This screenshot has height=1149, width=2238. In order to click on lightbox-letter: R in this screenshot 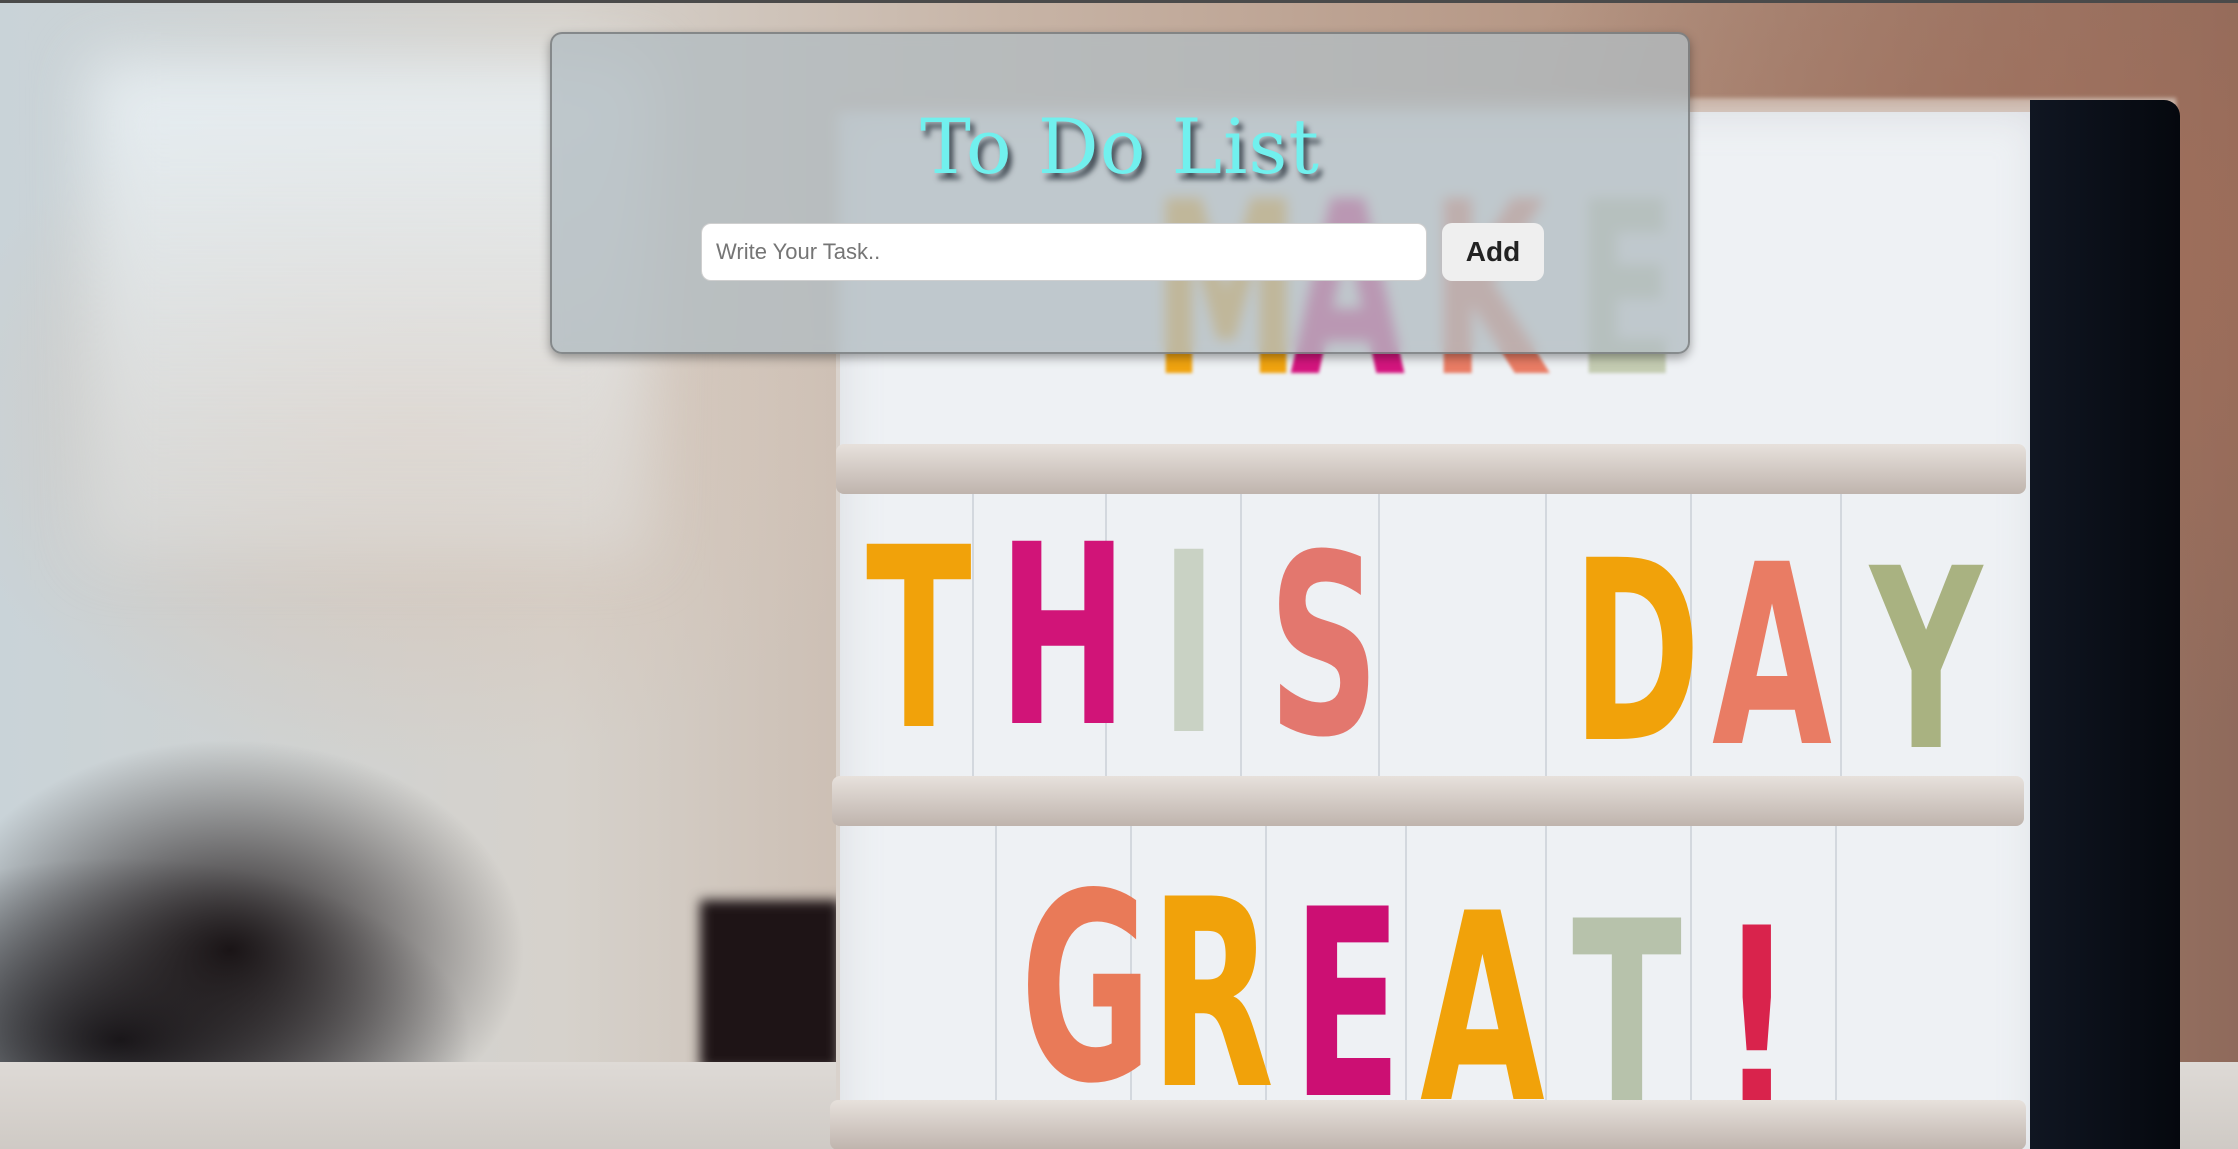, I will do `click(1212, 996)`.